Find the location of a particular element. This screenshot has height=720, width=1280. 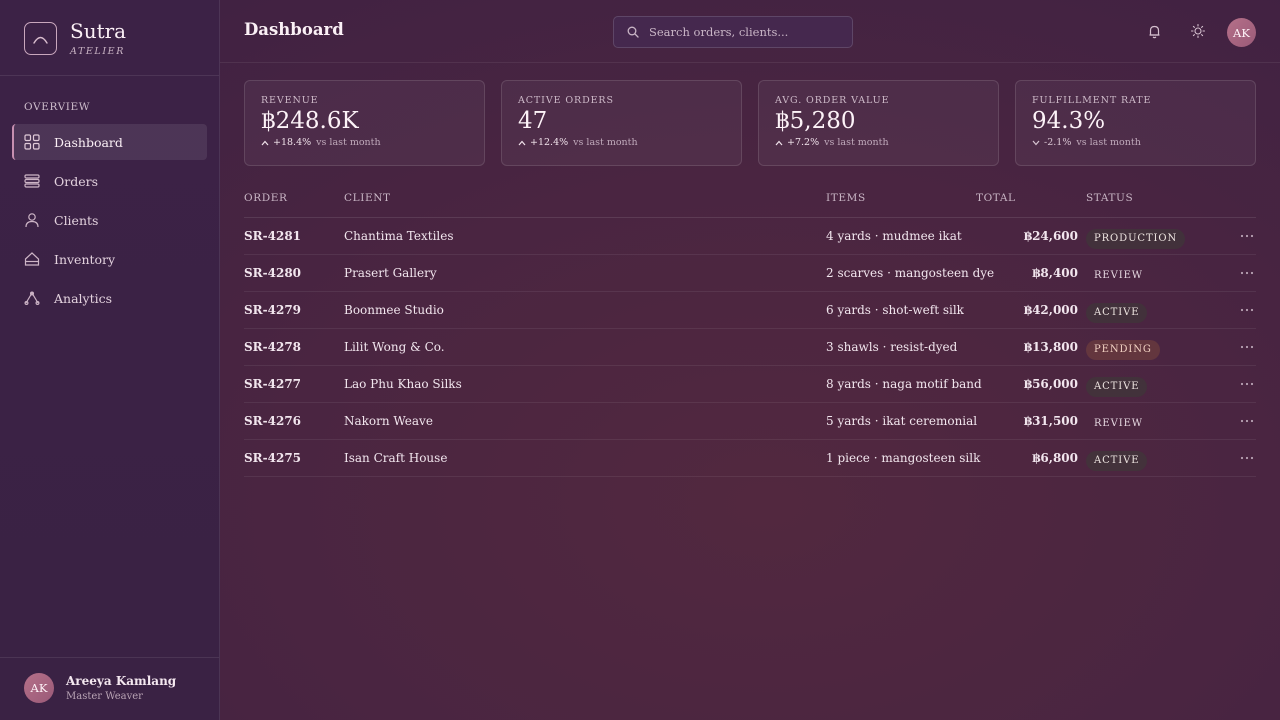

header-avatar: AK is located at coordinates (1241, 32).